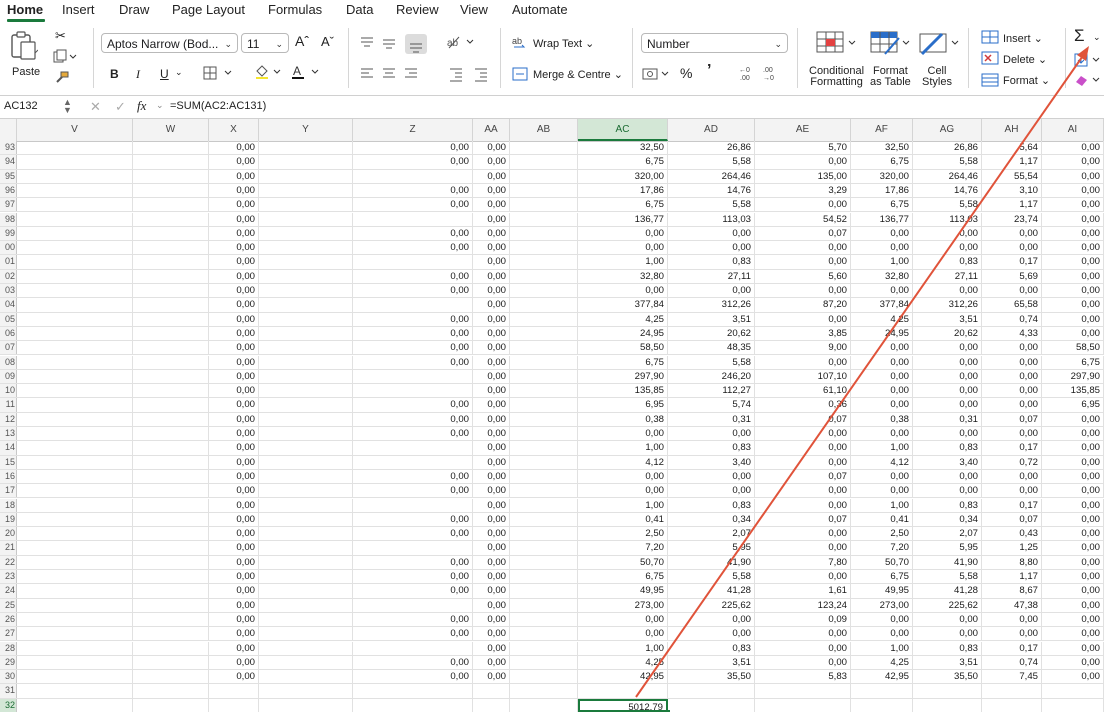  Describe the element at coordinates (234, 691) in the screenshot. I see `cell-x` at that location.